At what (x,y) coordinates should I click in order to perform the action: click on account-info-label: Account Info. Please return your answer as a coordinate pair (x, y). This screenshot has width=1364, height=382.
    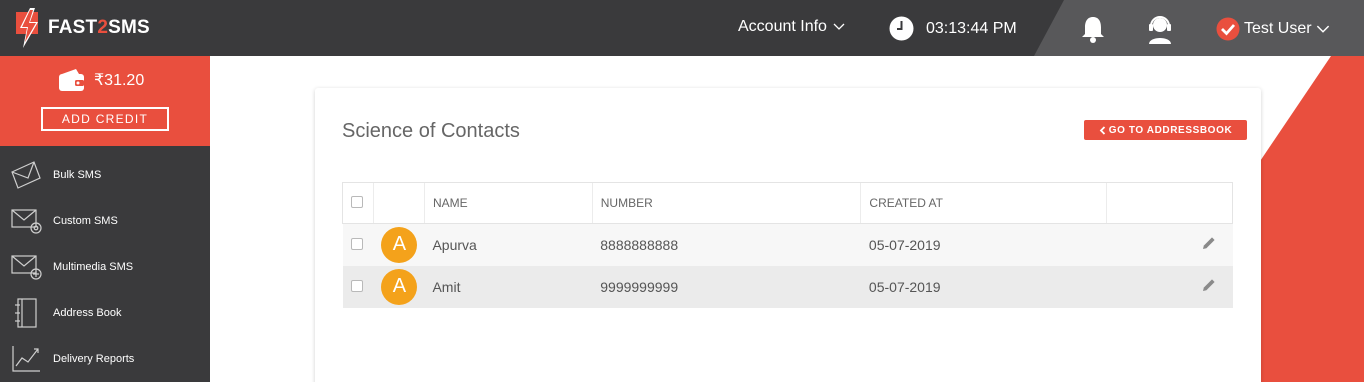
    Looking at the image, I should click on (782, 26).